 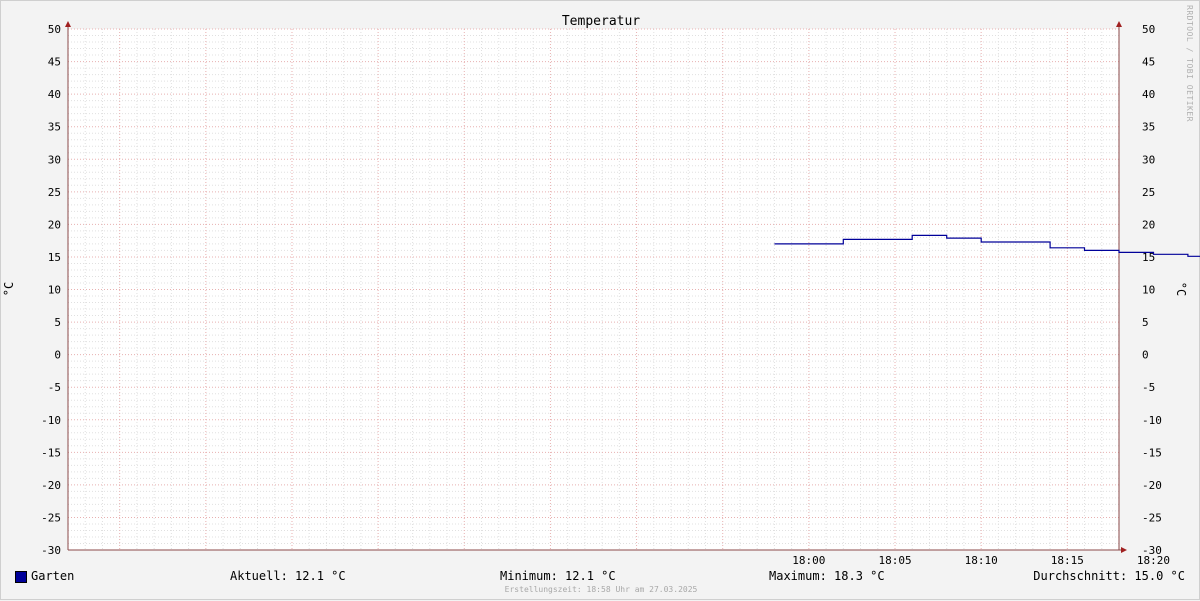 What do you see at coordinates (51, 485) in the screenshot?
I see `y-tick-label-left: -20` at bounding box center [51, 485].